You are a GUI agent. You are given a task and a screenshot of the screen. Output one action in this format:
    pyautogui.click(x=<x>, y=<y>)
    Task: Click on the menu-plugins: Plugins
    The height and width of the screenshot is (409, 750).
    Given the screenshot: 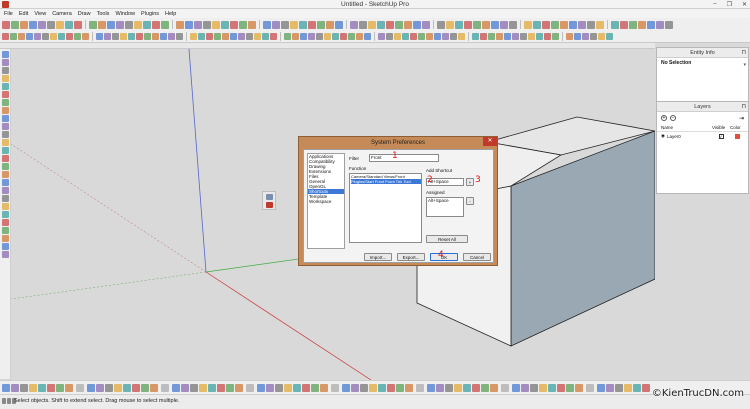 What is the action you would take?
    pyautogui.click(x=150, y=14)
    